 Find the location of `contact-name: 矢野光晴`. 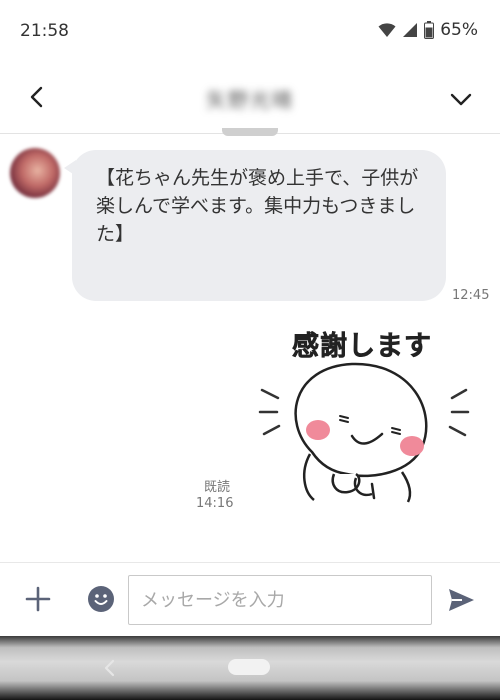

contact-name: 矢野光晴 is located at coordinates (250, 98).